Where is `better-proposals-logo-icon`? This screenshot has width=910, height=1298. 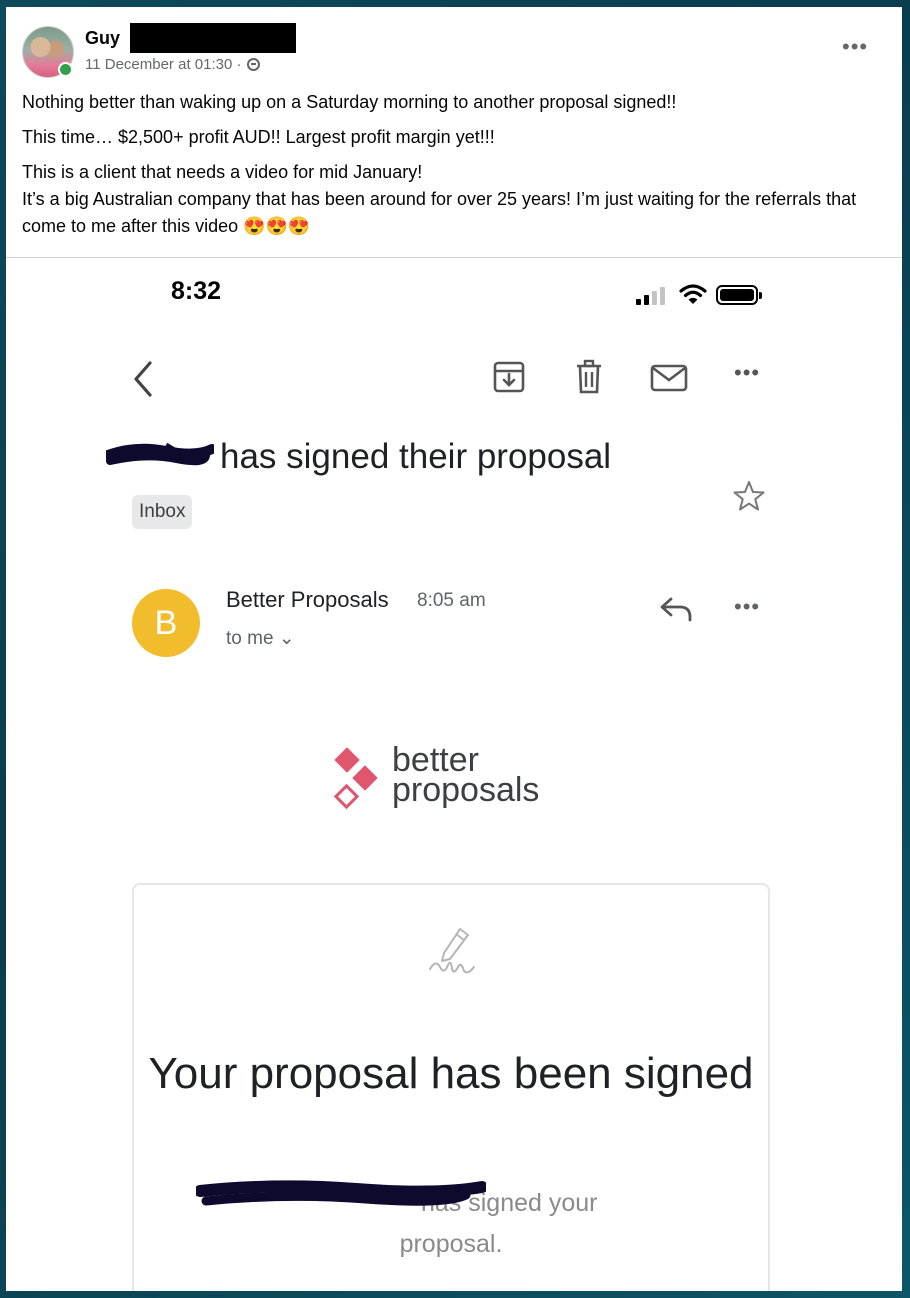 better-proposals-logo-icon is located at coordinates (355, 778).